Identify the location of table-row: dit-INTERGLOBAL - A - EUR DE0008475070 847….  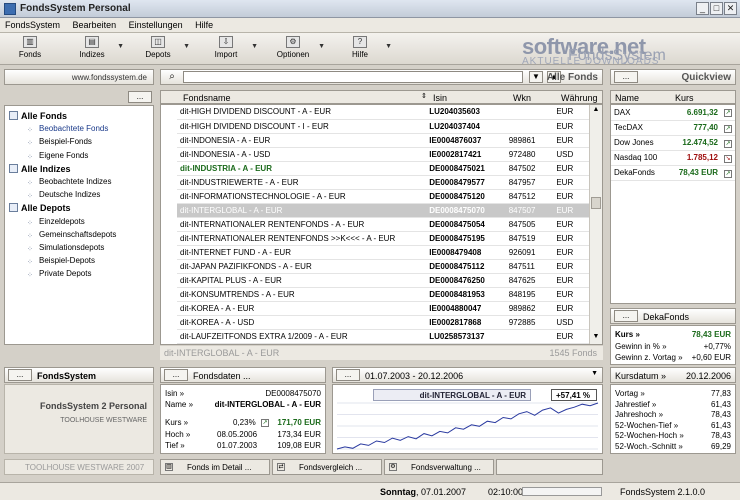
(383, 210).